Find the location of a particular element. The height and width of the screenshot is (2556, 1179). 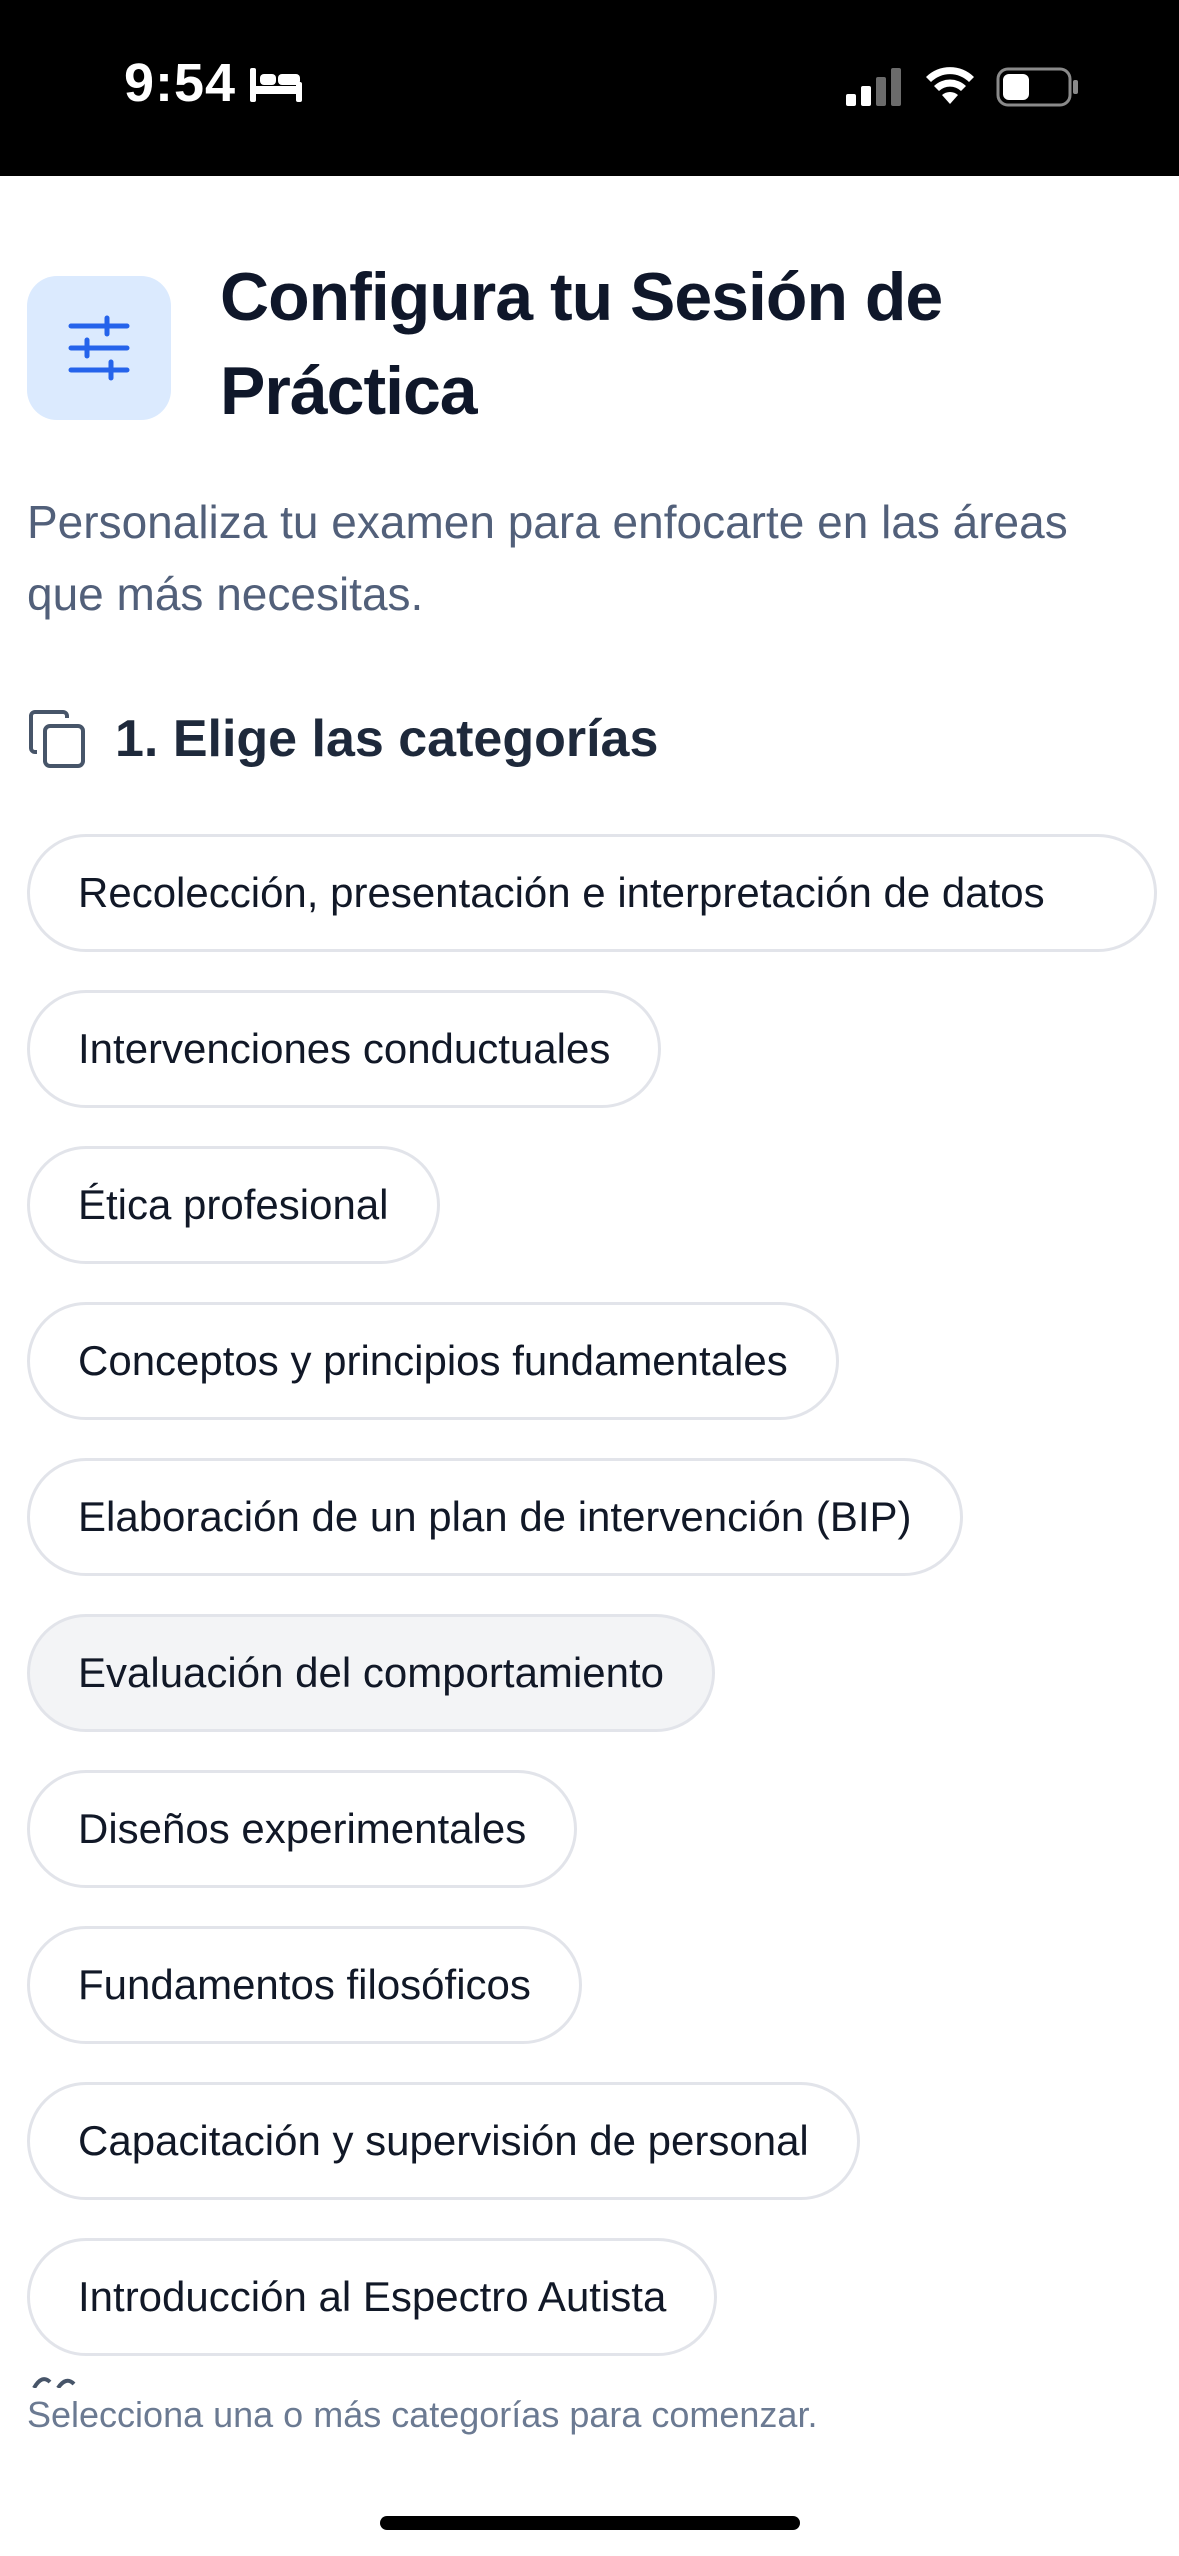

category-chip-capacitacion: Capacitación y supervisión de personal is located at coordinates (443, 2141).